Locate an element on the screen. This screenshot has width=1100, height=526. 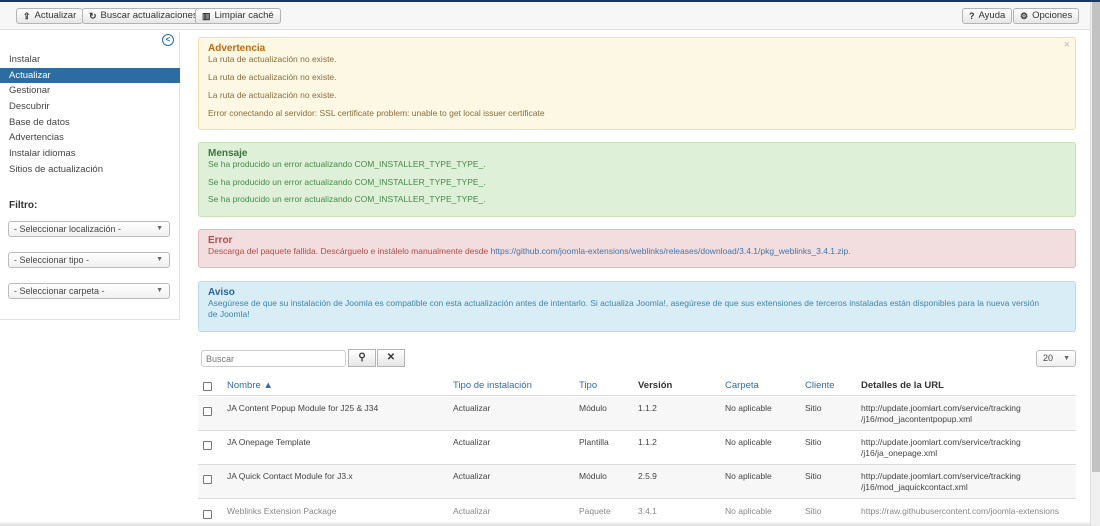
scrollbar-thumb is located at coordinates (1096, 237).